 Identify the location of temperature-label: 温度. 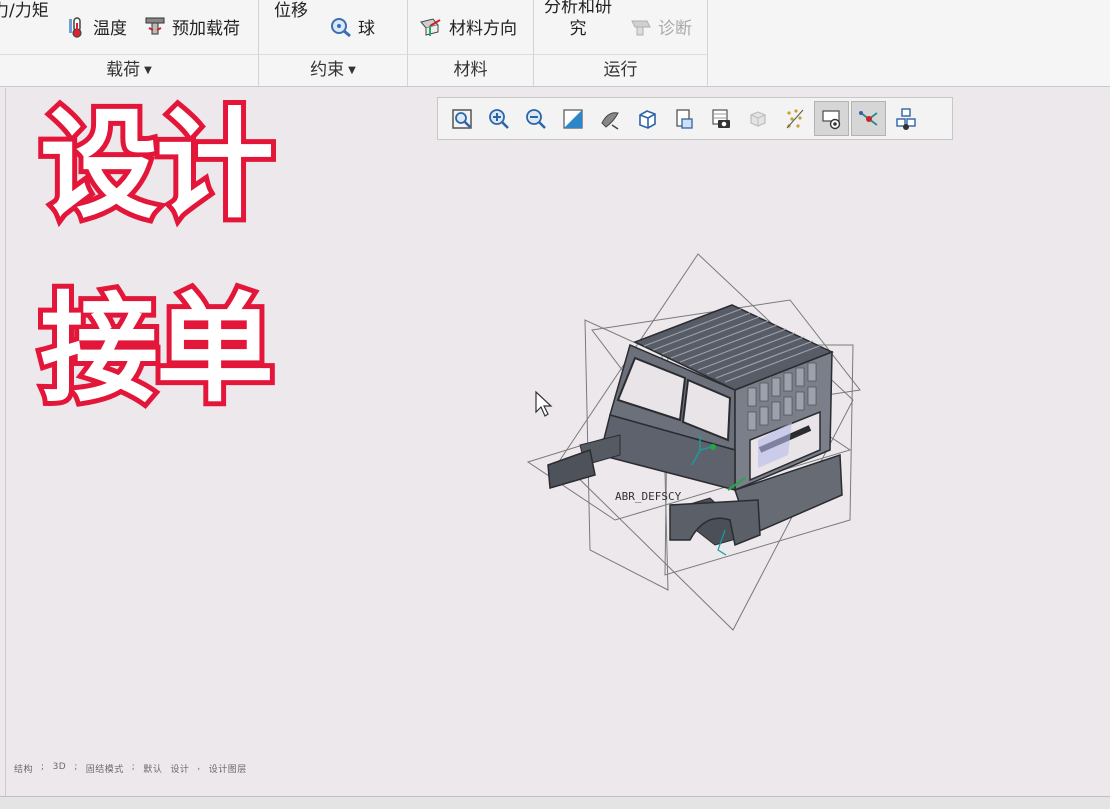
(110, 29).